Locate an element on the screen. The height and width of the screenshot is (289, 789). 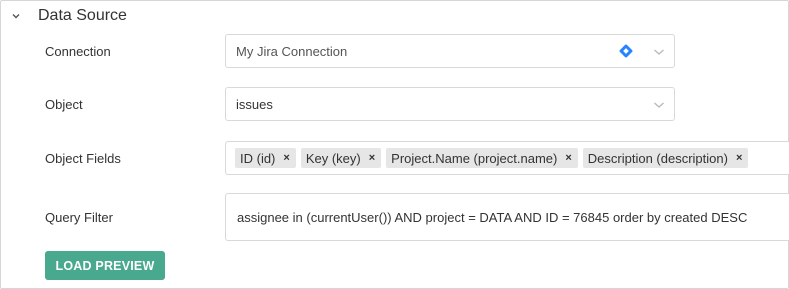
field-tag: Key (key) × is located at coordinates (341, 158).